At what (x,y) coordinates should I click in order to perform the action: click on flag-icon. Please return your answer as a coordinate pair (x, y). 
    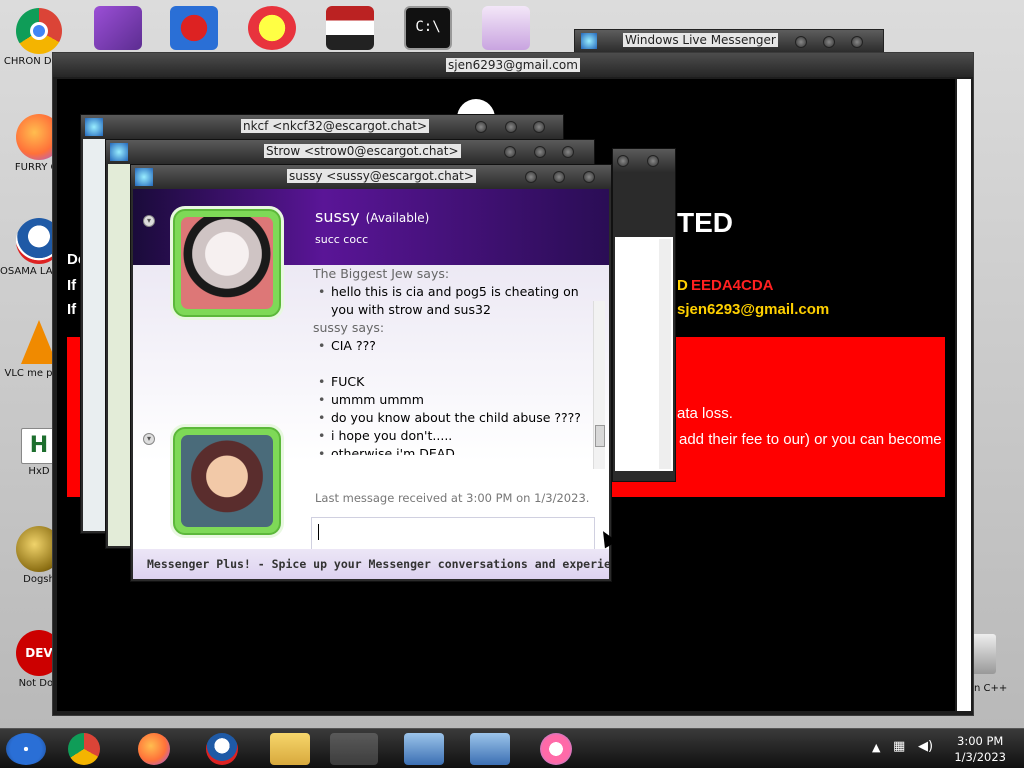
    Looking at the image, I should click on (350, 28).